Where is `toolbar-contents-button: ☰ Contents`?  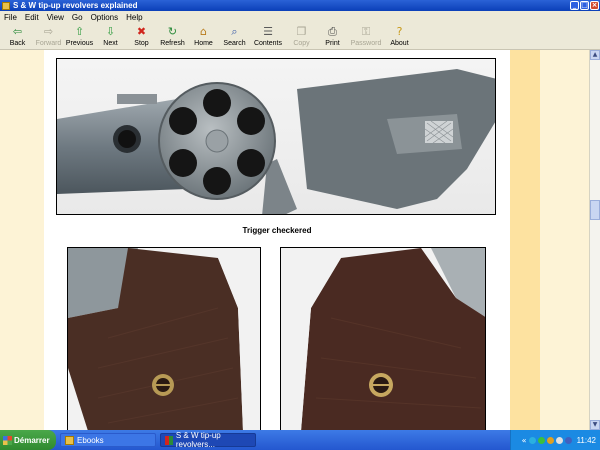
toolbar-contents-button: ☰ Contents is located at coordinates (268, 36).